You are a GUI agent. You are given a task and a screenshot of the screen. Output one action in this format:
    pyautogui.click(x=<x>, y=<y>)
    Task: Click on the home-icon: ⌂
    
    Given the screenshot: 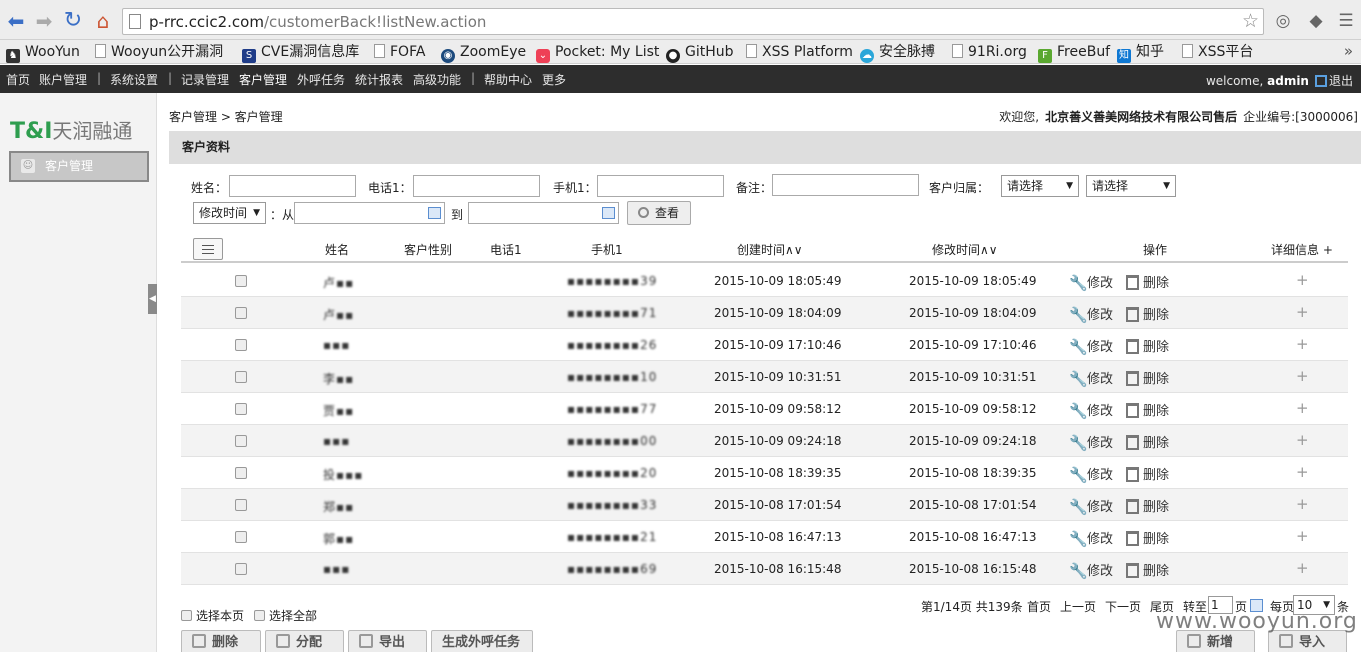 What is the action you would take?
    pyautogui.click(x=103, y=21)
    